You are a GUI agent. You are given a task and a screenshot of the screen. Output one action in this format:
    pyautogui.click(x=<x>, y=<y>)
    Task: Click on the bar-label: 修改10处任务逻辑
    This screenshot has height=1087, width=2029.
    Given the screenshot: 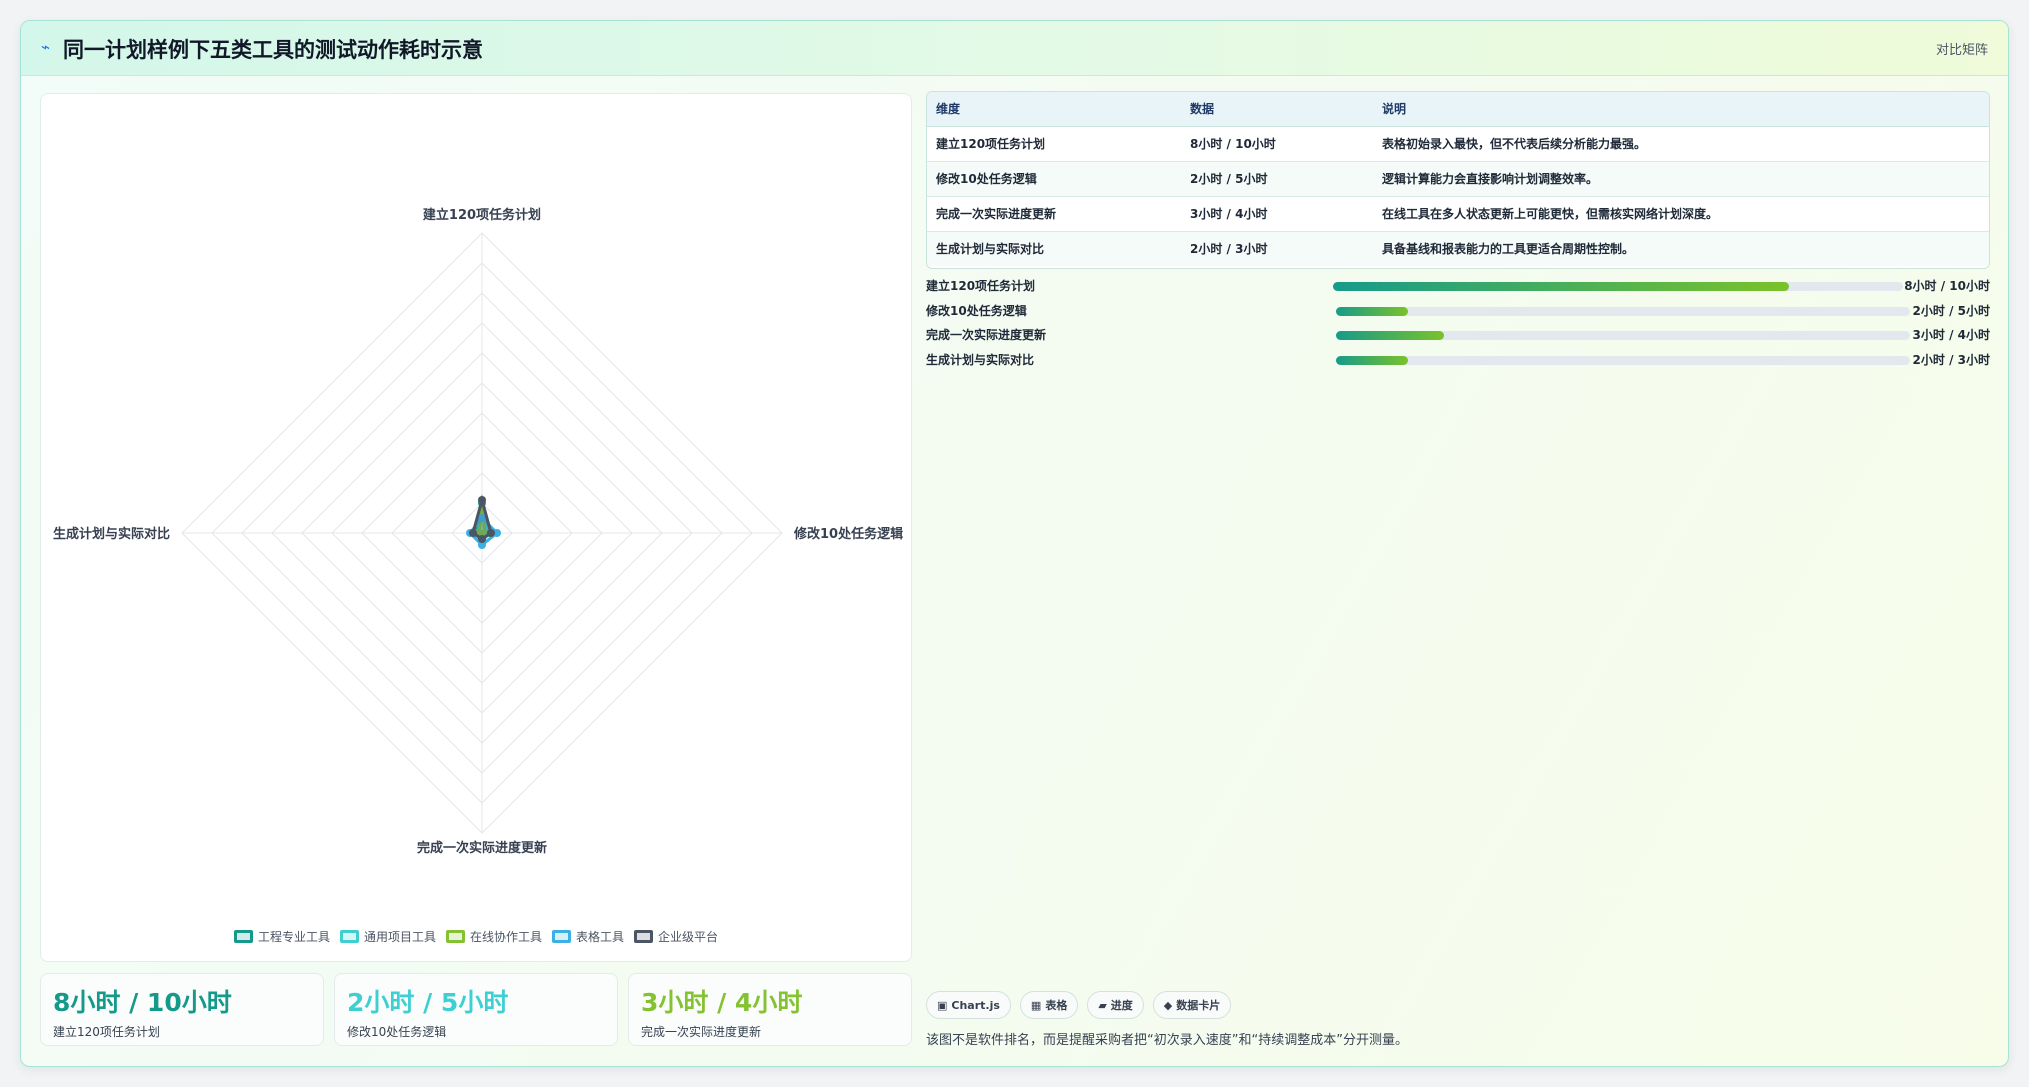 What is the action you would take?
    pyautogui.click(x=976, y=310)
    